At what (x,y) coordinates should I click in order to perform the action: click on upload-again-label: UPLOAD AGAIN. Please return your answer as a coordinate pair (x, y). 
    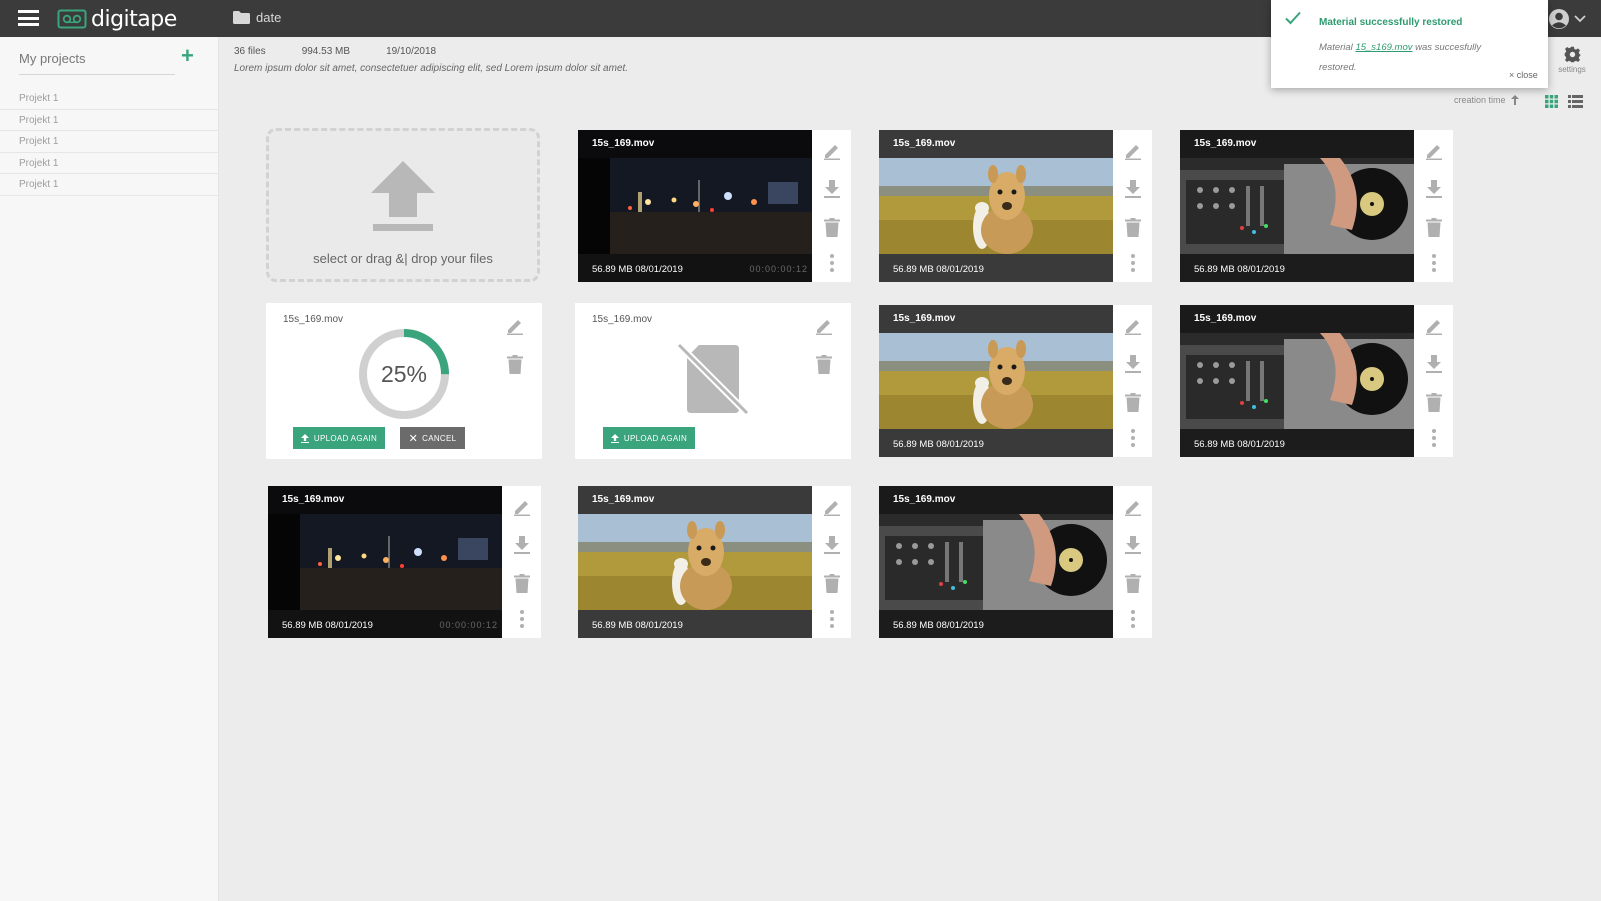
    Looking at the image, I should click on (345, 438).